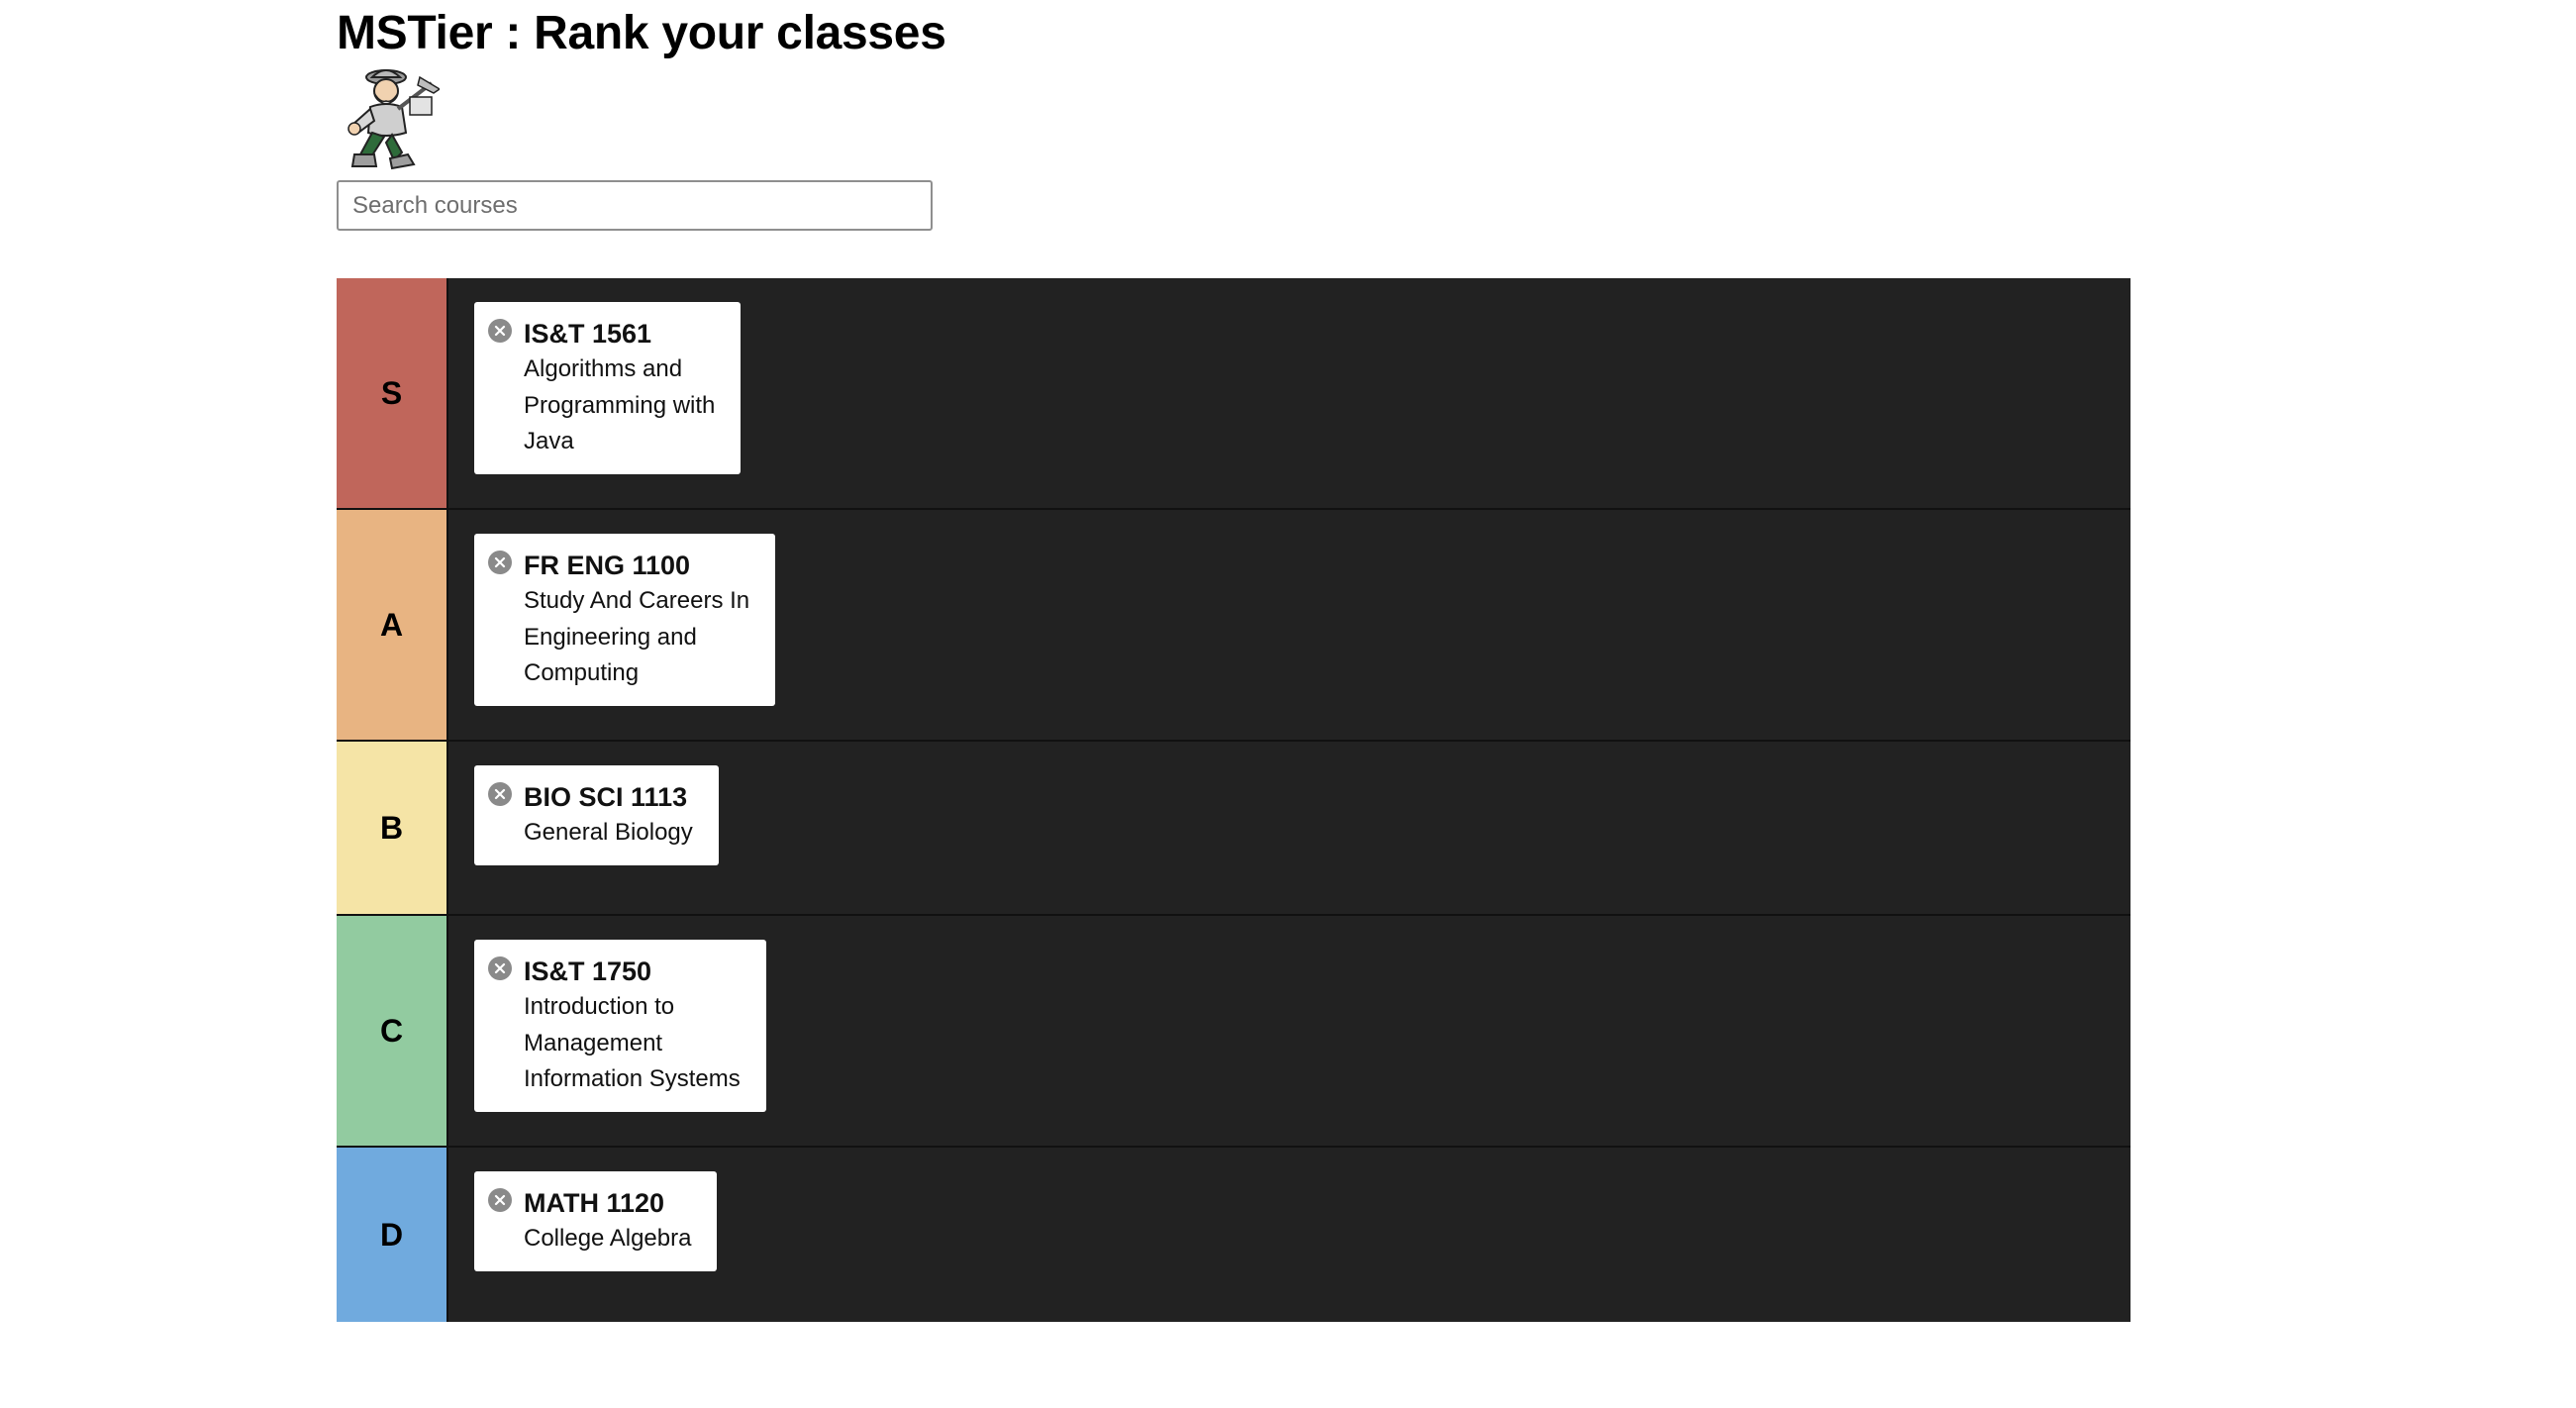 This screenshot has width=2576, height=1408. I want to click on course-card: BIO SCI 1113 General Biology, so click(596, 815).